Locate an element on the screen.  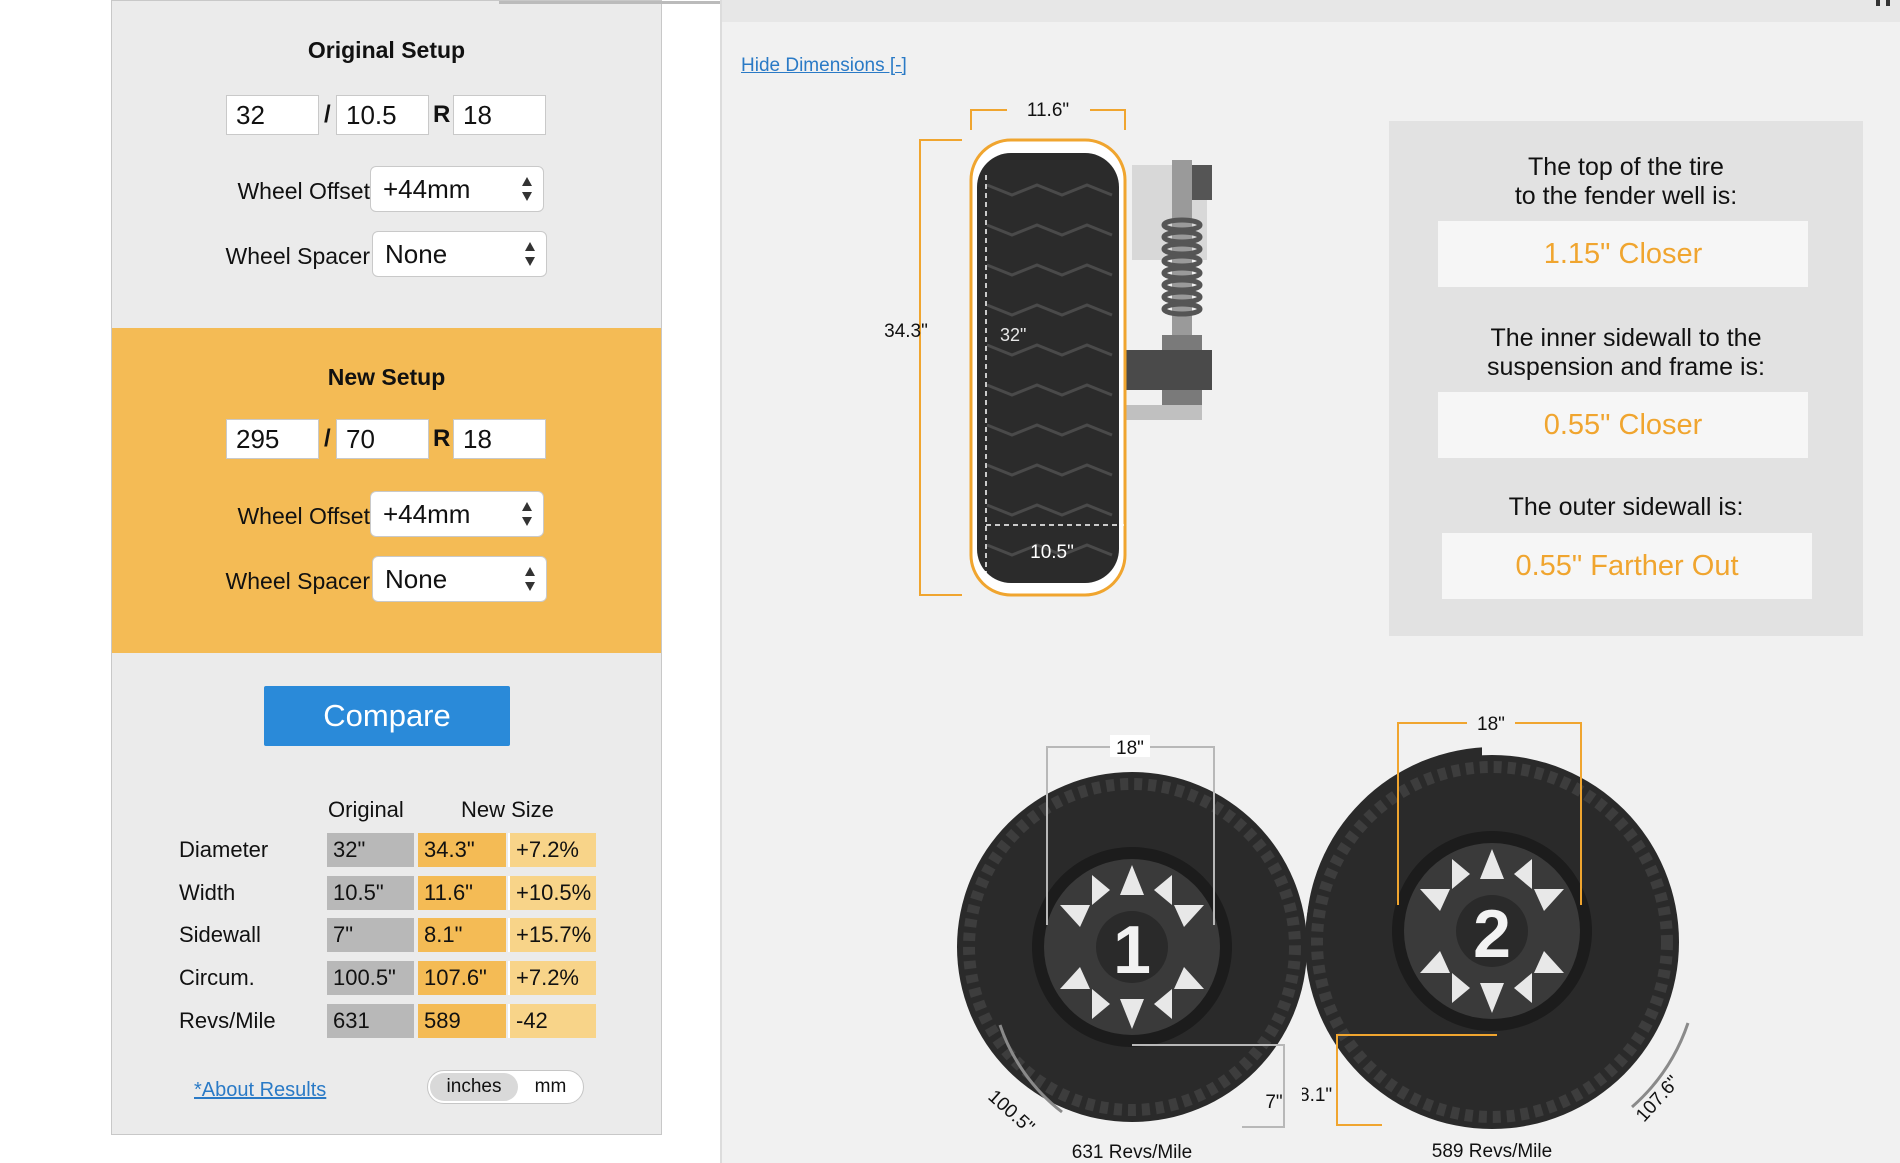
wheel-1-number: 1 is located at coordinates (1132, 950).